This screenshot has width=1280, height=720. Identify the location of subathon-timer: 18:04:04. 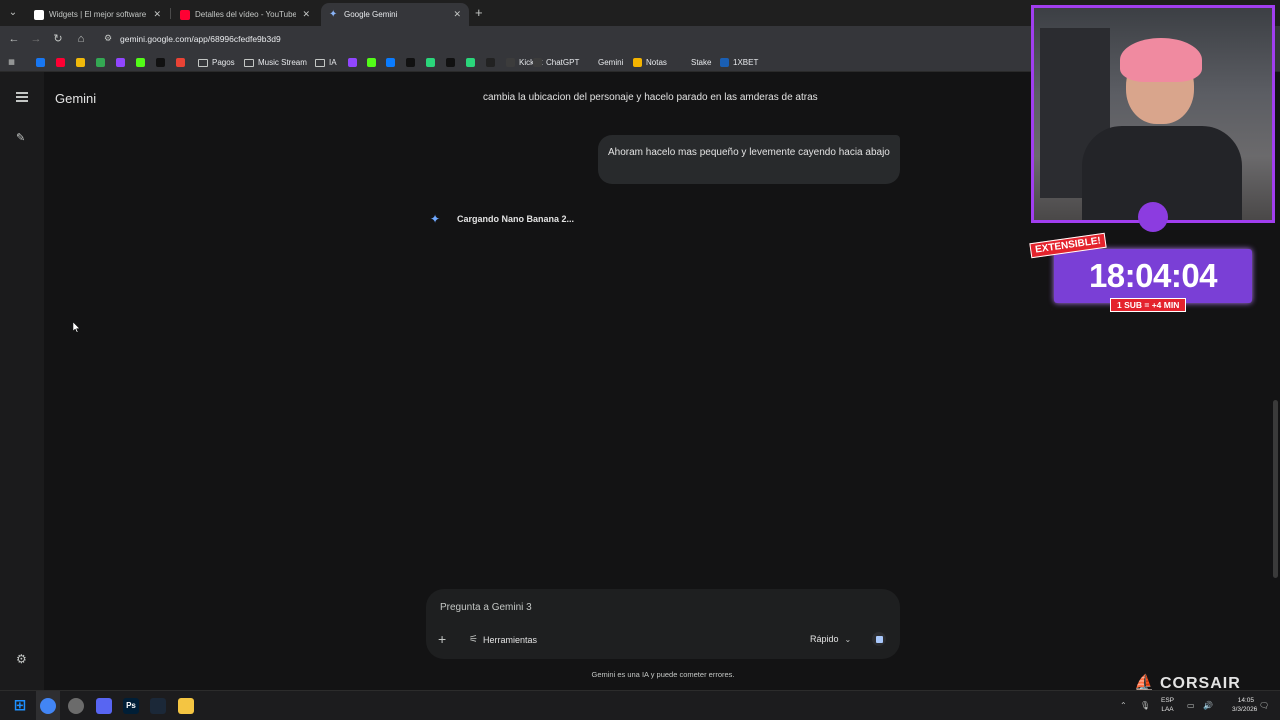
(1153, 276).